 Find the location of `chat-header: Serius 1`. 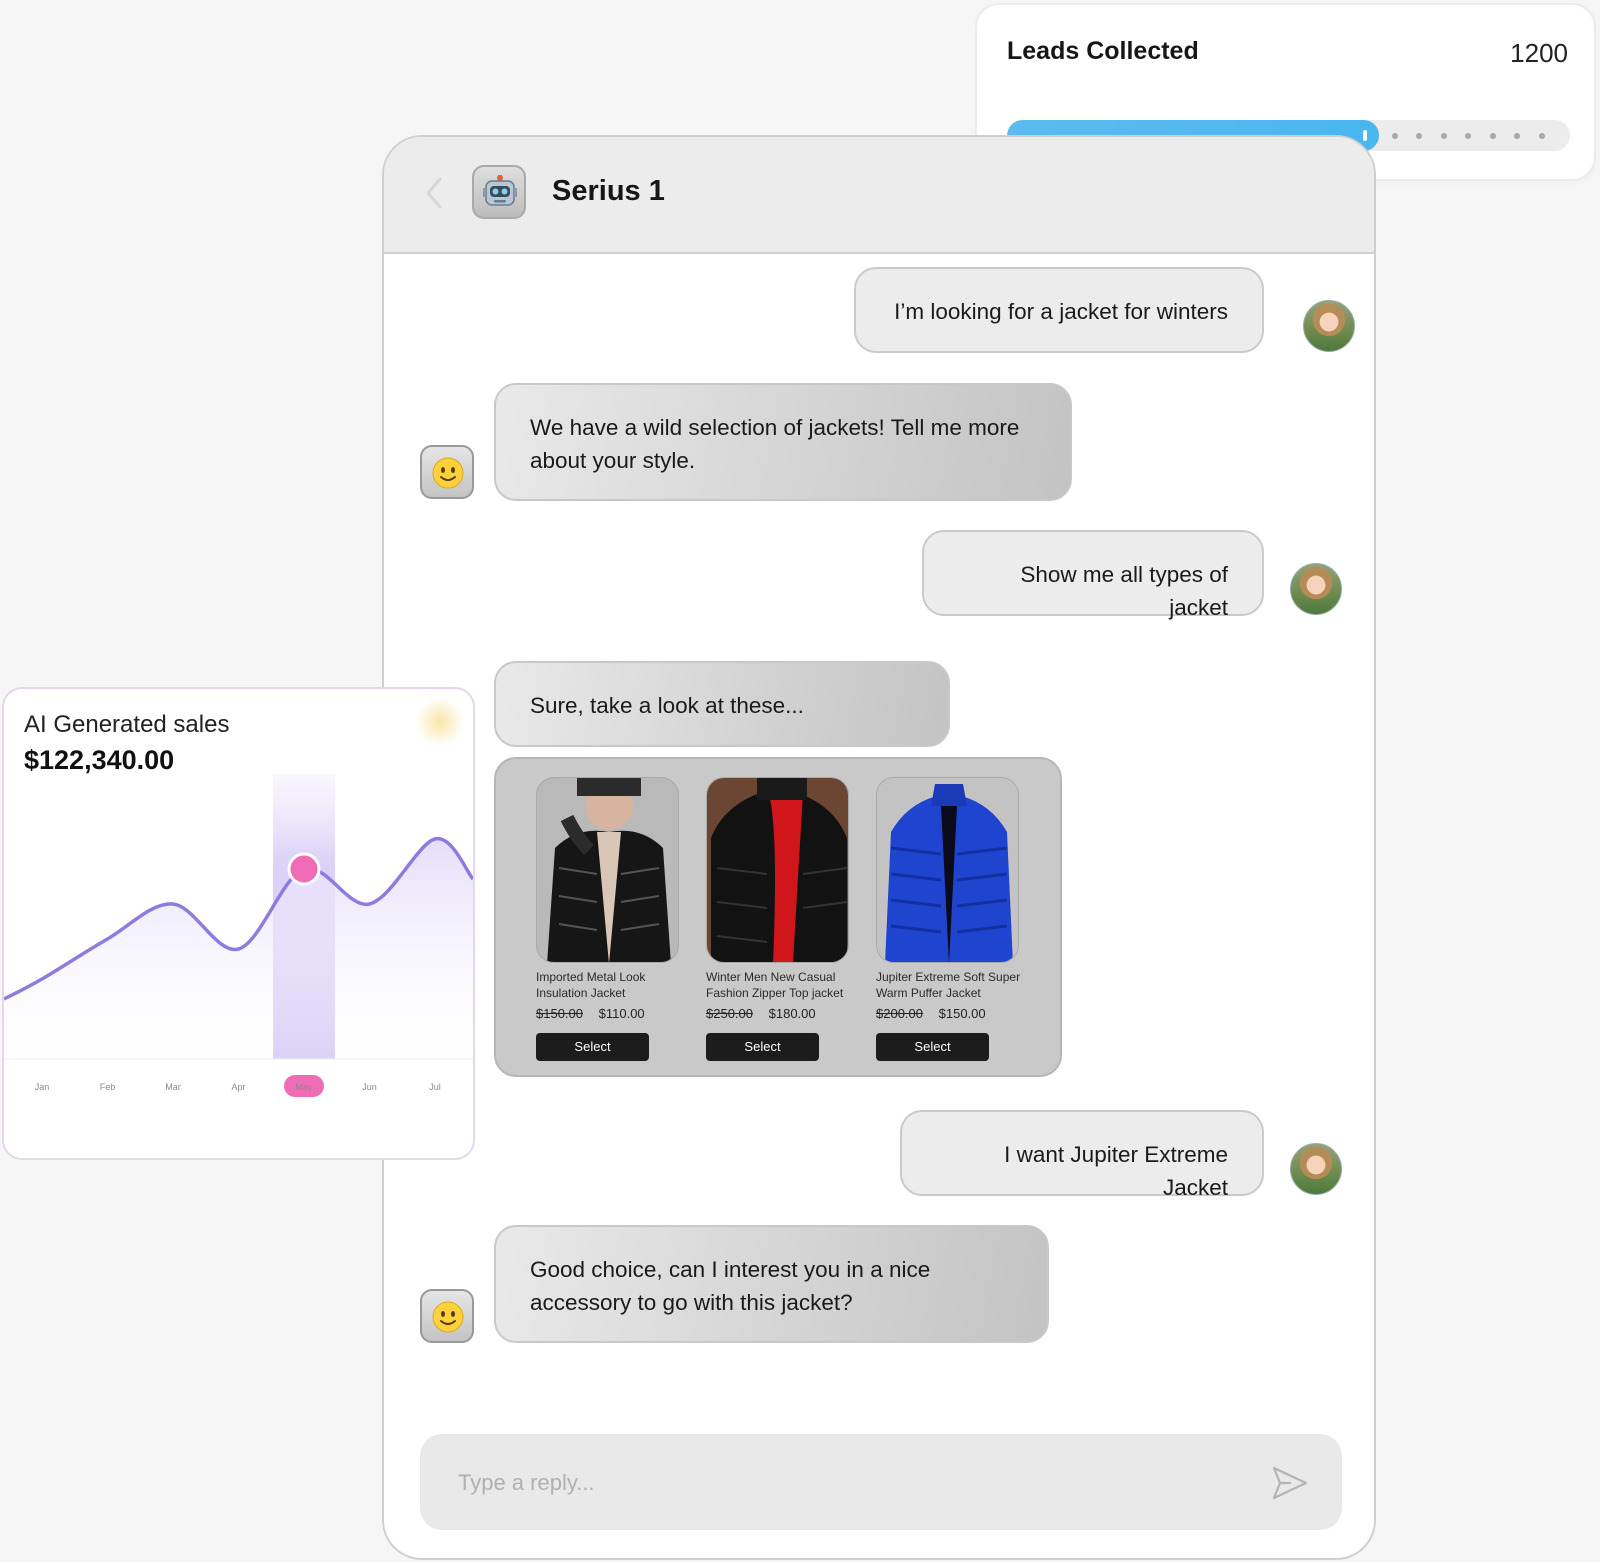

chat-header: Serius 1 is located at coordinates (879, 195).